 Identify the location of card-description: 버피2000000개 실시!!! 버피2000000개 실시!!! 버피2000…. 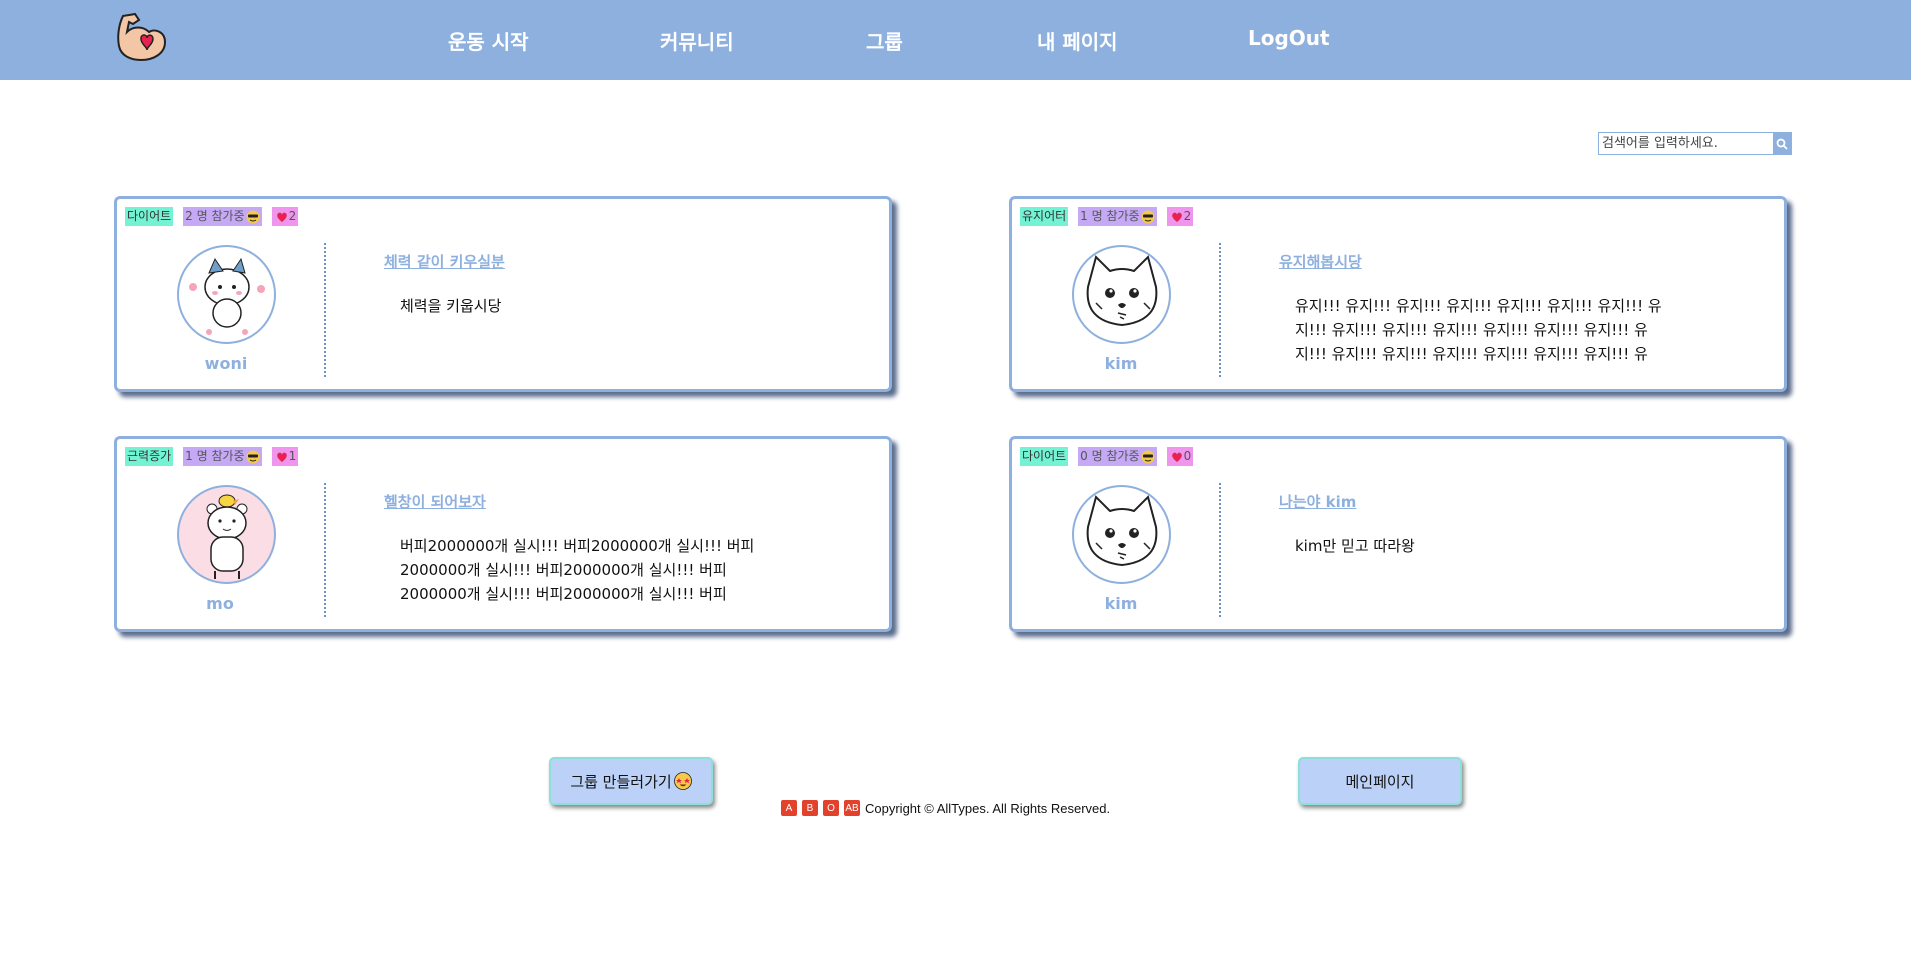
(577, 570).